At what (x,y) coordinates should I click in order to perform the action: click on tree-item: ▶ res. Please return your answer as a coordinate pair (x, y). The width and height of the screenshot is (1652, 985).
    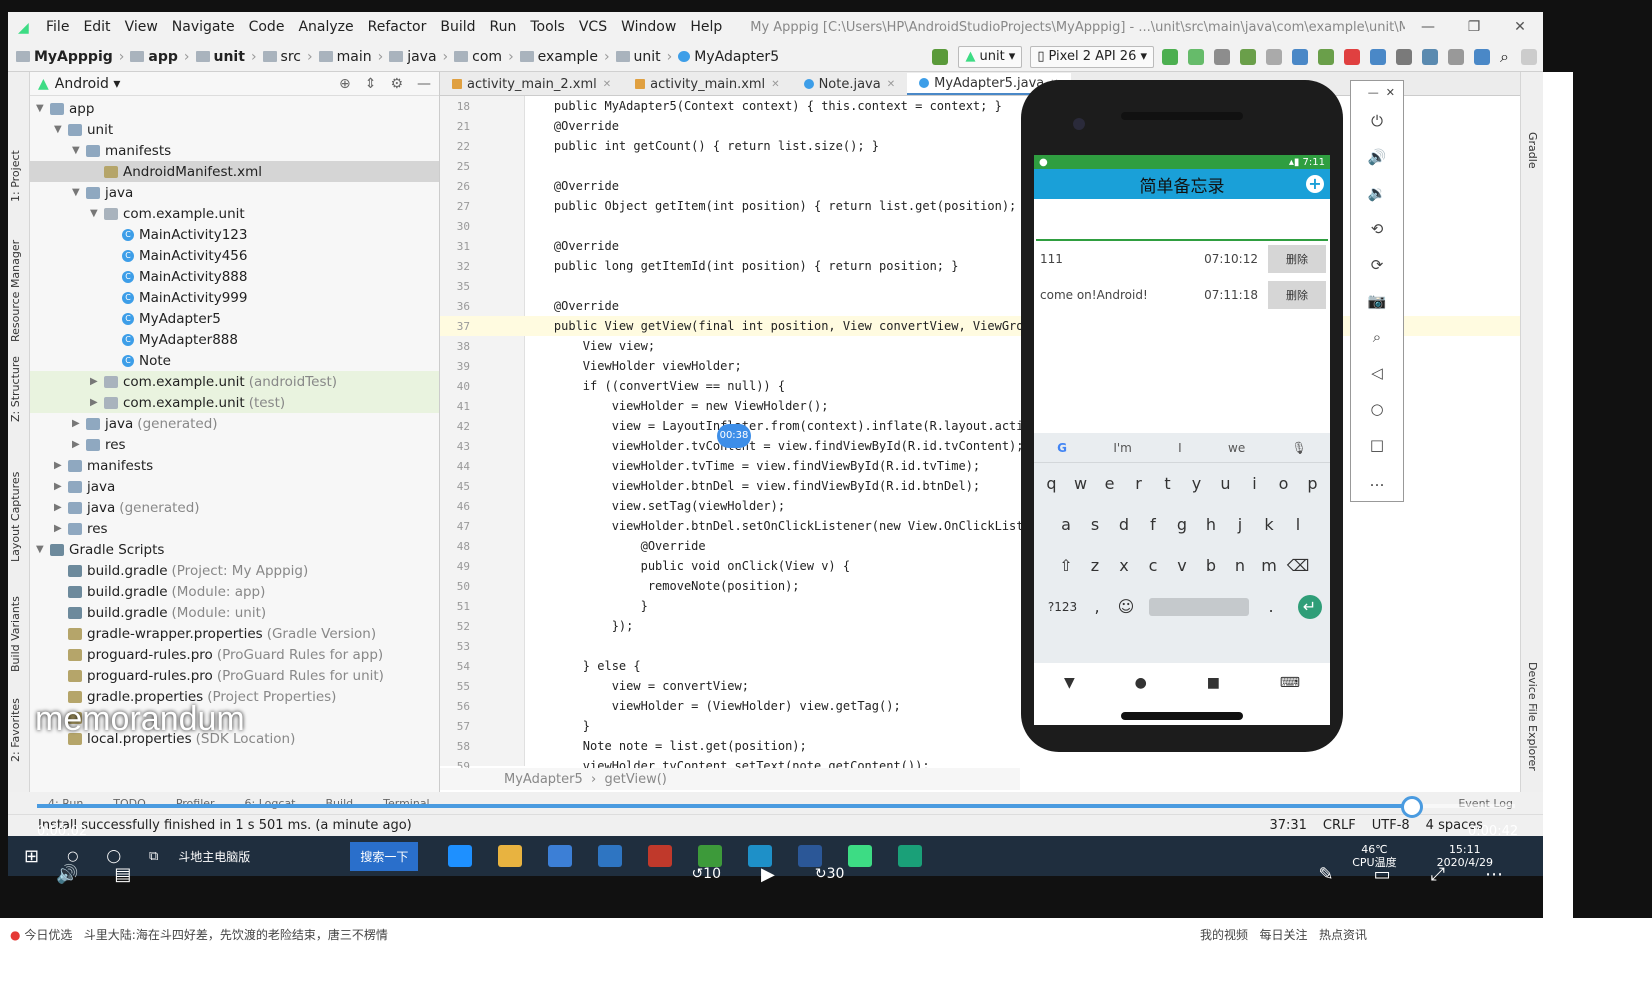
    Looking at the image, I should click on (234, 444).